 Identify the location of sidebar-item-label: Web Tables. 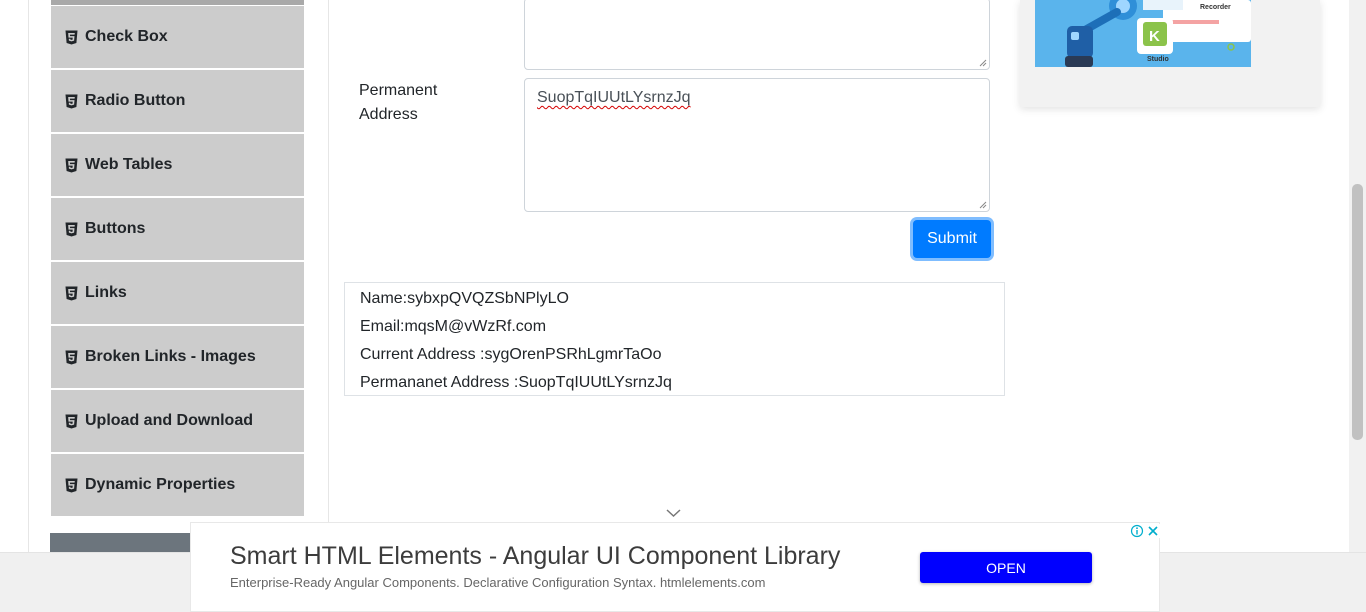
(129, 164).